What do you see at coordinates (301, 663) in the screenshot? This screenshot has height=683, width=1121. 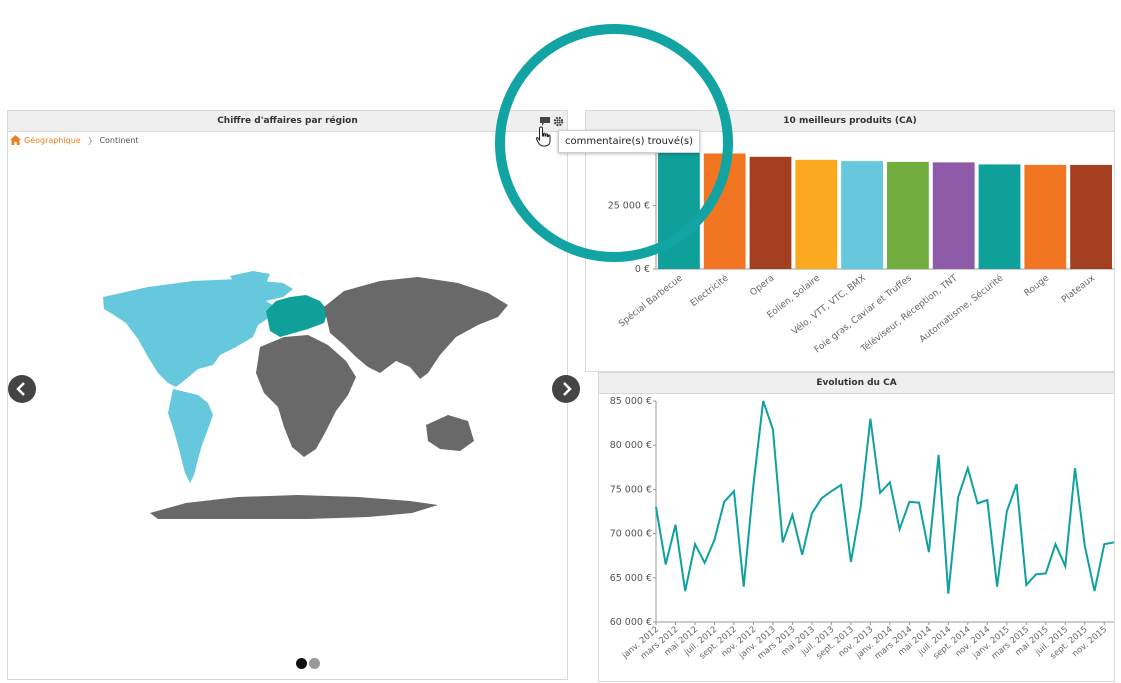 I see `page-dot-active` at bounding box center [301, 663].